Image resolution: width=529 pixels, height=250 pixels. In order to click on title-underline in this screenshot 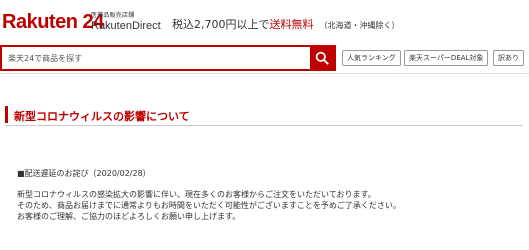, I will do `click(264, 125)`.